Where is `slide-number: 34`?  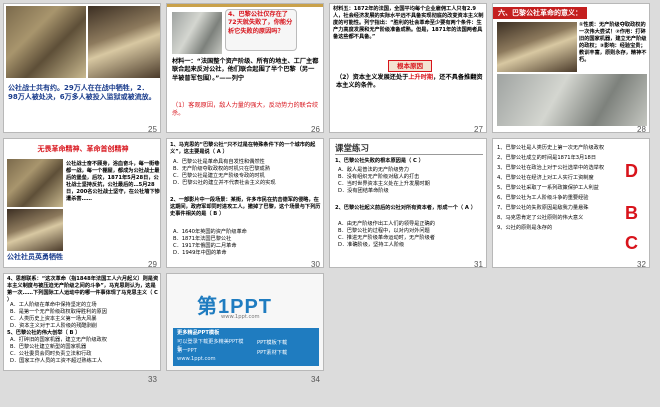
slide-number: 34 is located at coordinates (315, 379).